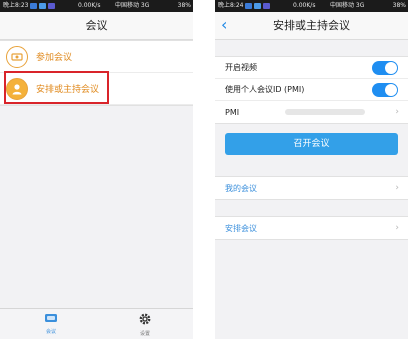  Describe the element at coordinates (311, 68) in the screenshot. I see `video-setting-row: 开启视频` at that location.